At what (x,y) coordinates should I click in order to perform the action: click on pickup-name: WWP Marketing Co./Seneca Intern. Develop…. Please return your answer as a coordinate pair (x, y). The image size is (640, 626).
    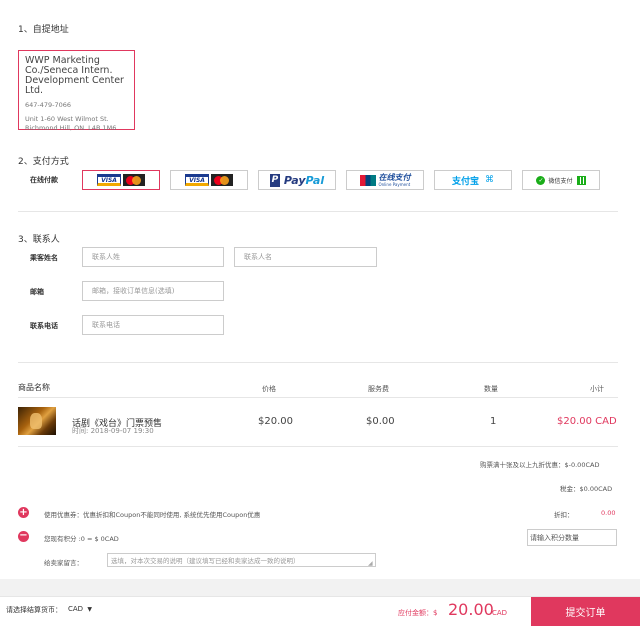
    Looking at the image, I should click on (74, 75).